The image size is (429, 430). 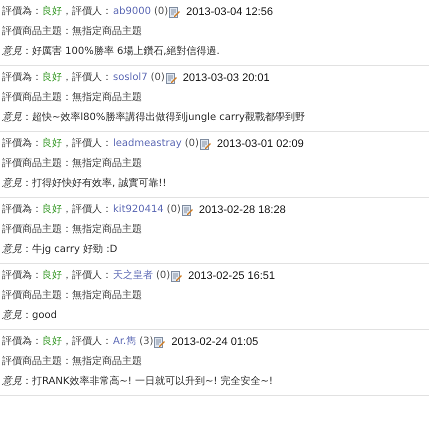 What do you see at coordinates (229, 12) in the screenshot?
I see `review-date: 2013-03-04 12:56` at bounding box center [229, 12].